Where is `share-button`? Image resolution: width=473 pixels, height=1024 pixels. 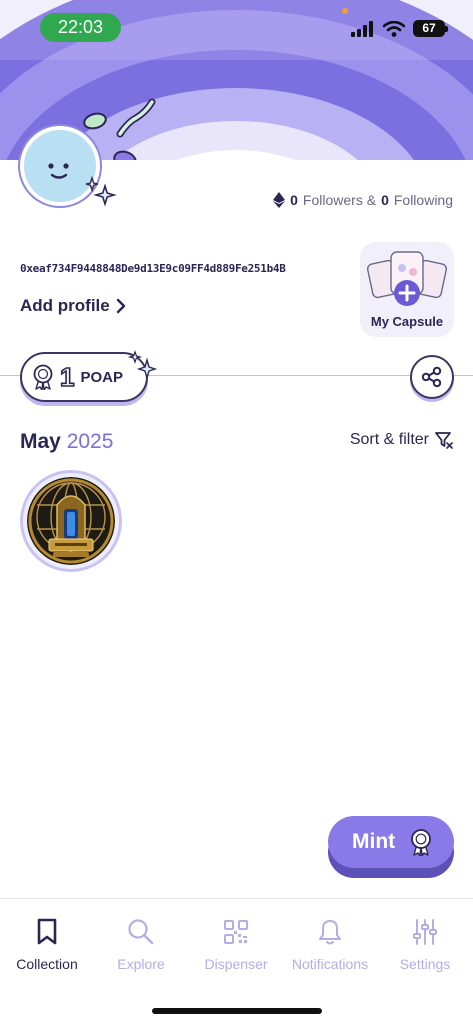
share-button is located at coordinates (432, 377).